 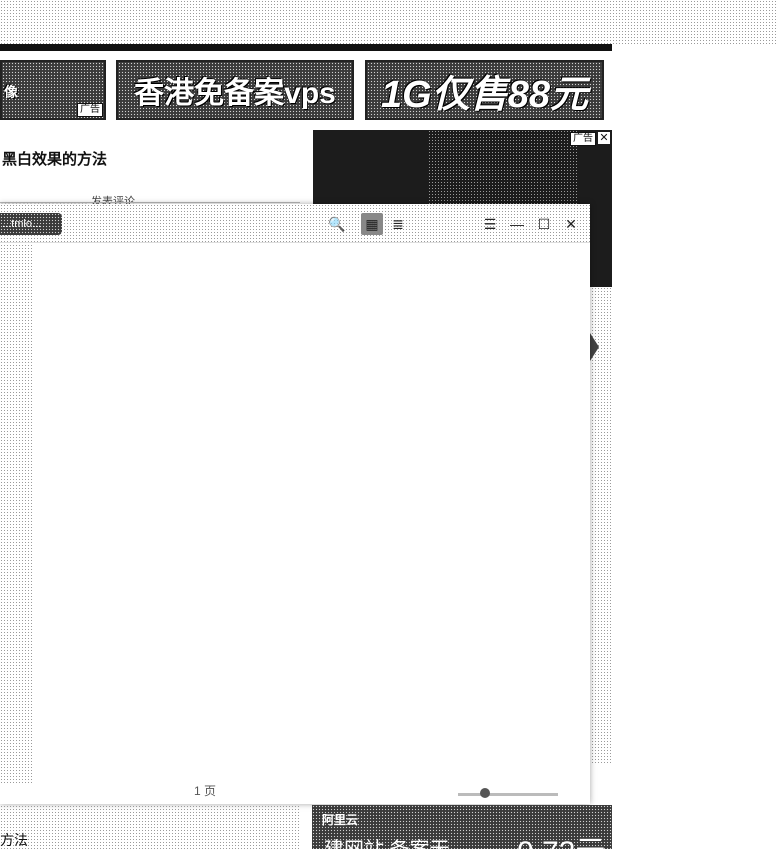 What do you see at coordinates (387, 841) in the screenshot?
I see `ad-promo-text: 建网站 备案无` at bounding box center [387, 841].